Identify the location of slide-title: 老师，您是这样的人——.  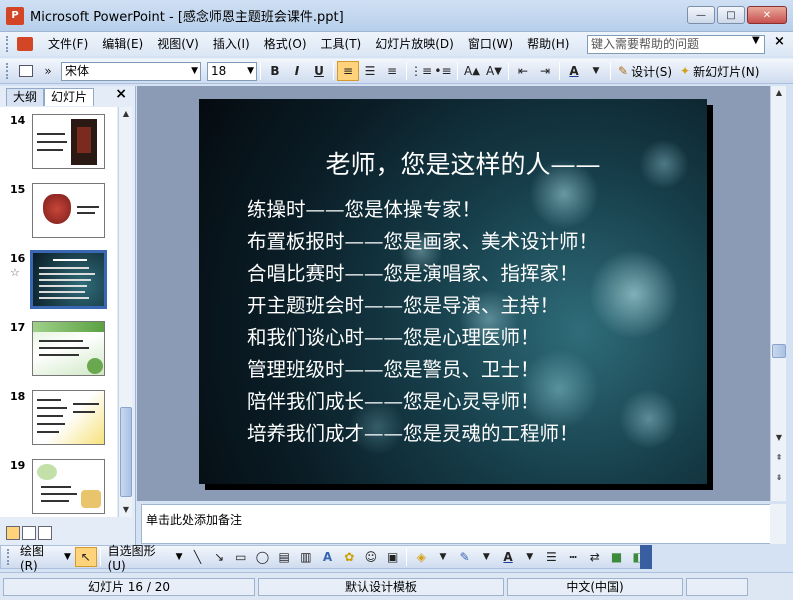
(453, 163).